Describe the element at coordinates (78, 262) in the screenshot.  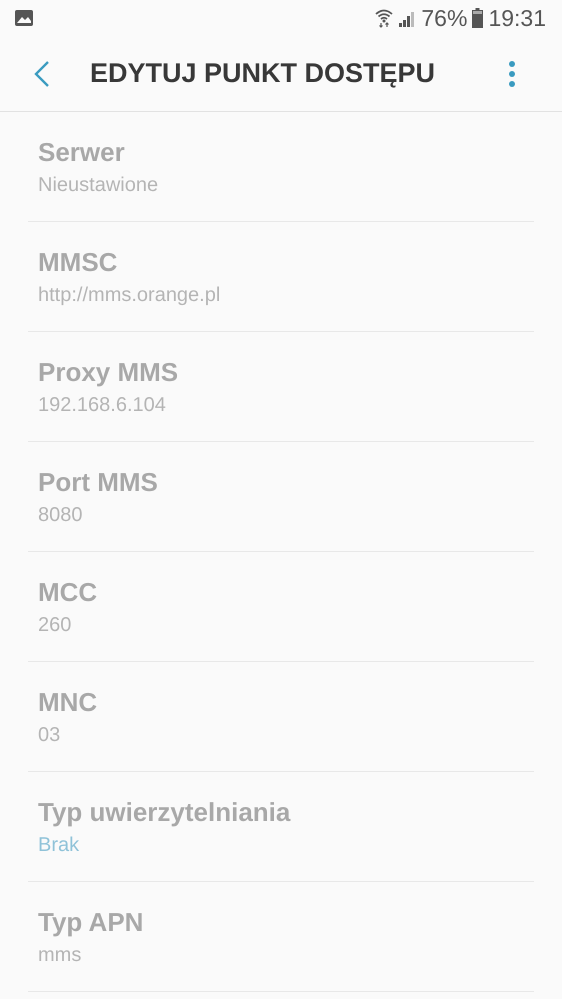
I see `setting-label: MMSC` at that location.